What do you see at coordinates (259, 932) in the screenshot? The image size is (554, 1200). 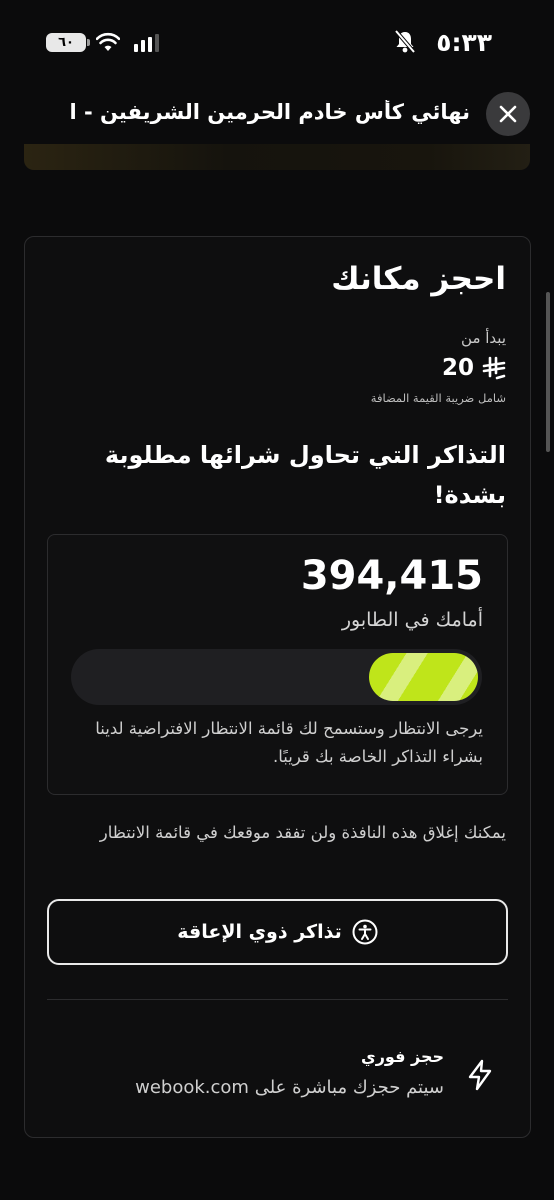 I see `accessibility-button-label: تذاكر ذوي الإعاقة` at bounding box center [259, 932].